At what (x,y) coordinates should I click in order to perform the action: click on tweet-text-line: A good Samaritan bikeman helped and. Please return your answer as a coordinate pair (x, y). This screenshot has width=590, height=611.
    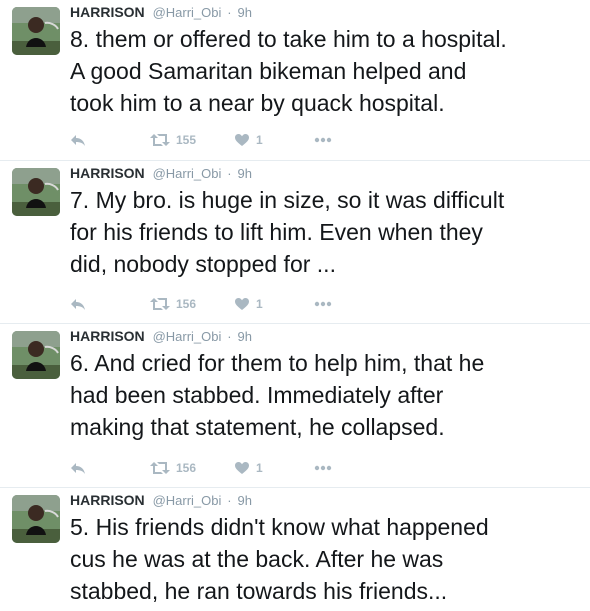
    Looking at the image, I should click on (268, 71).